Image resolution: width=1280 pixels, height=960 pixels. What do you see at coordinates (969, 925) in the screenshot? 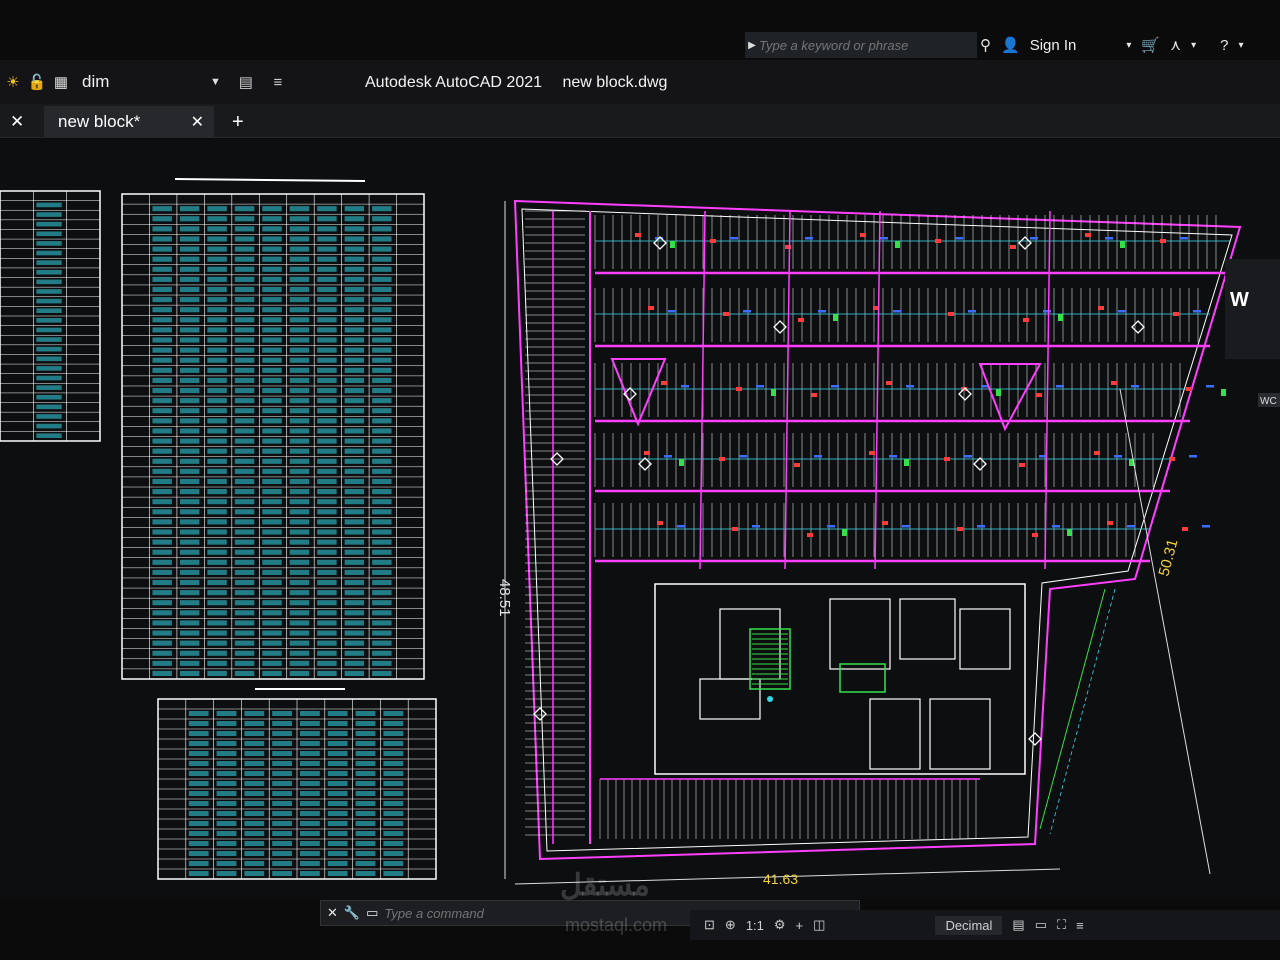
I see `units-selector: Decimal` at bounding box center [969, 925].